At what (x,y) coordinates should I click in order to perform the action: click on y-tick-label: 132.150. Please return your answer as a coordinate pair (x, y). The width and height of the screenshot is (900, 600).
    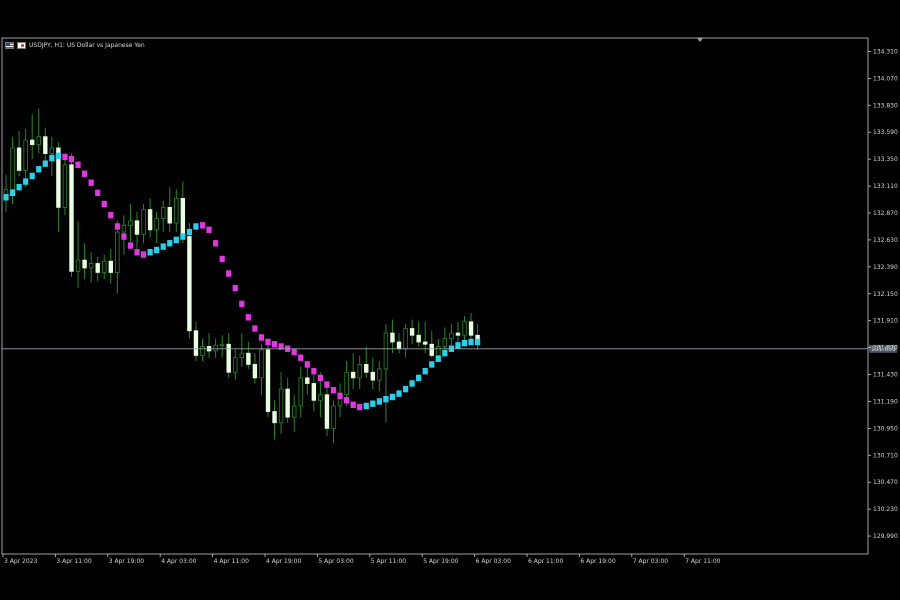
    Looking at the image, I should click on (885, 294).